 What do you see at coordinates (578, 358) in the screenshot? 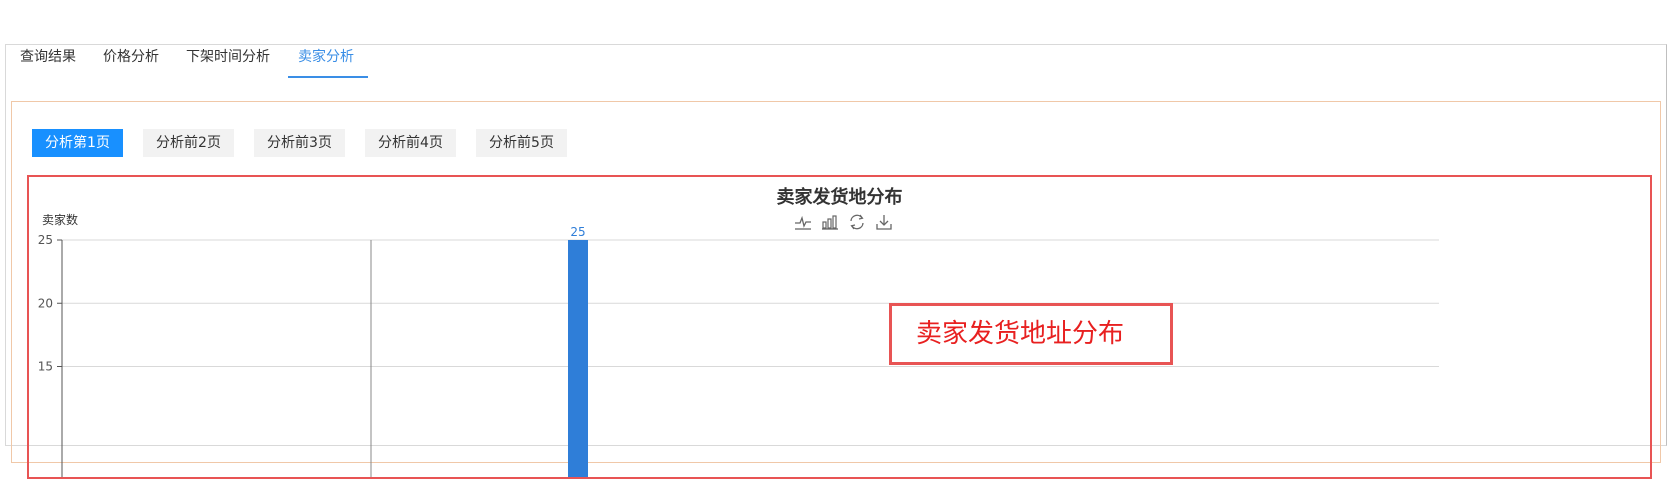
I see `bar` at bounding box center [578, 358].